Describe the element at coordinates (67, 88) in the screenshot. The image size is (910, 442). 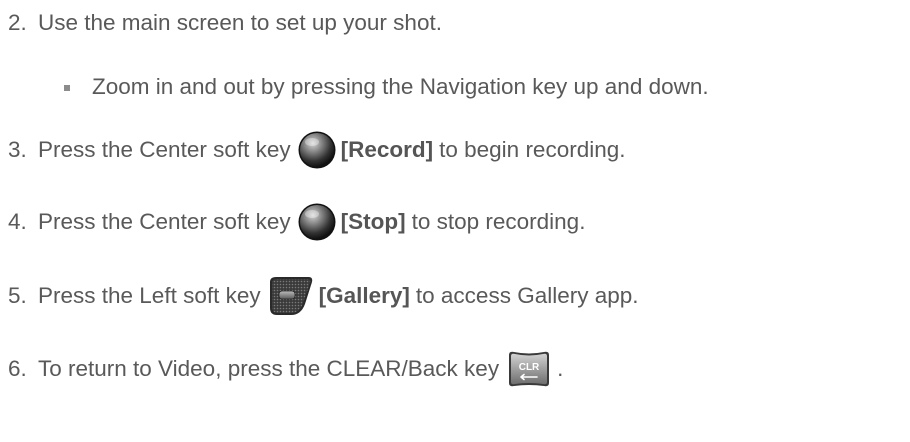
I see `bullet-icon` at that location.